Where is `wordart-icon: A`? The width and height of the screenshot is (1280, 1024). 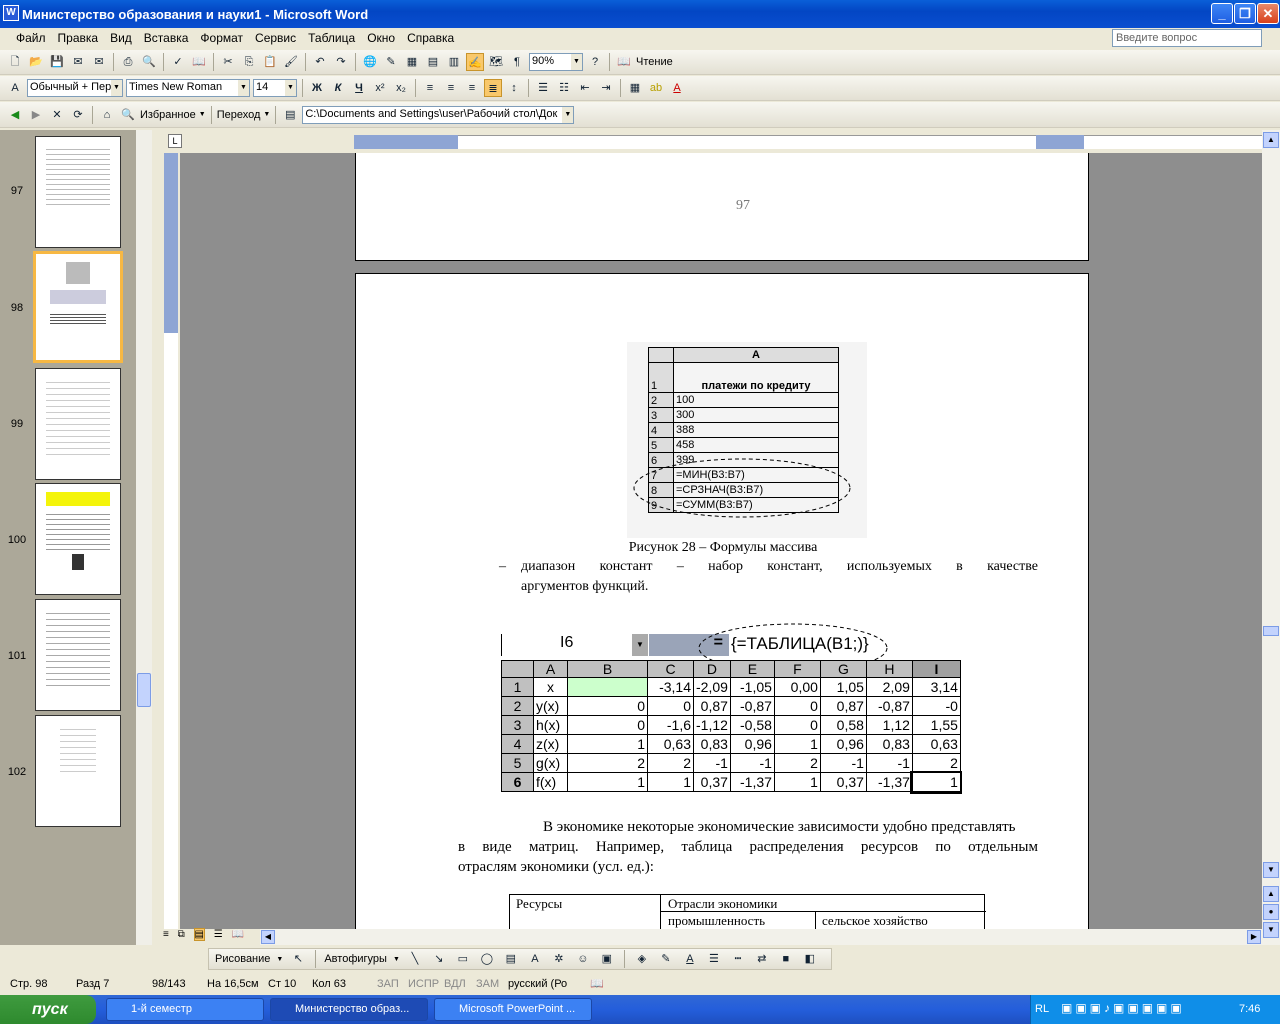
wordart-icon: A is located at coordinates (535, 959).